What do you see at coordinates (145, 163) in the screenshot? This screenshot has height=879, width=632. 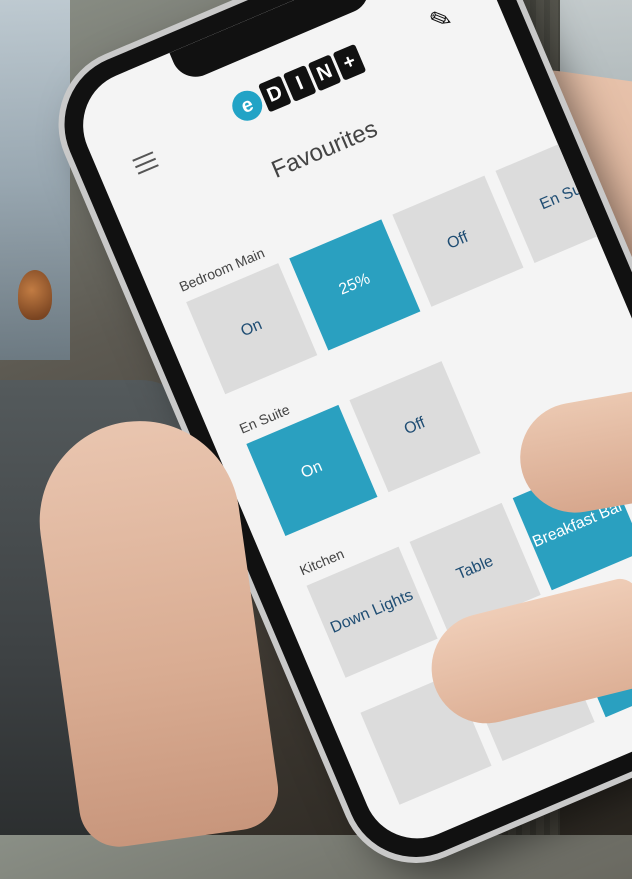 I see `hamburger-menu-icon` at bounding box center [145, 163].